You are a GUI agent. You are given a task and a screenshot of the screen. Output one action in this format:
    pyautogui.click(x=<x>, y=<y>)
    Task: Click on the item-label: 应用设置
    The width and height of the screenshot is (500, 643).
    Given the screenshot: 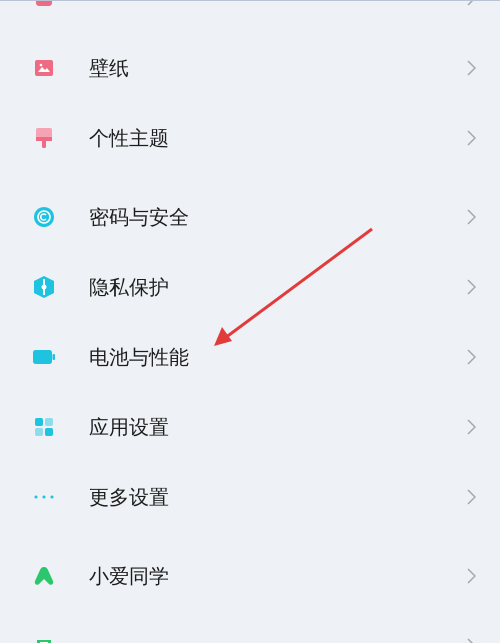 What is the action you would take?
    pyautogui.click(x=129, y=427)
    